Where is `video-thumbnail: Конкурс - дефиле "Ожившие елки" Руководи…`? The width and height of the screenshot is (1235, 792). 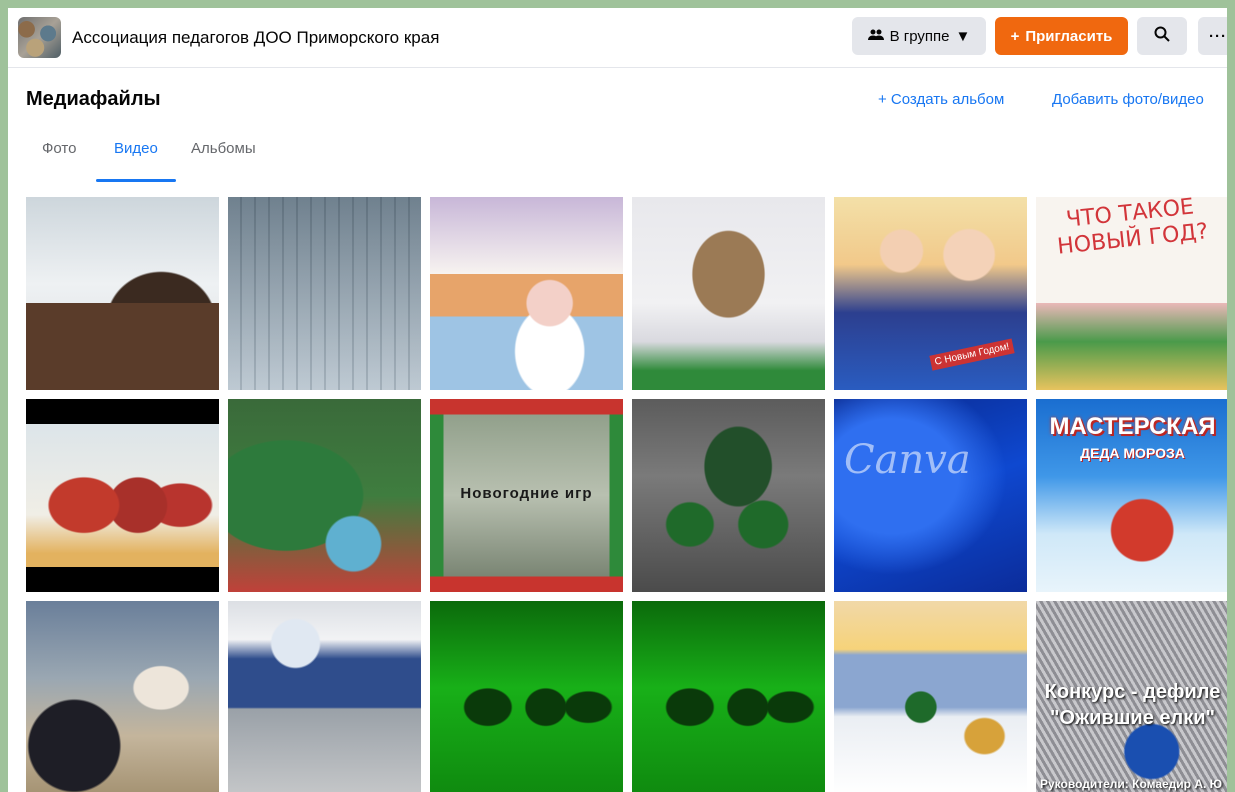
video-thumbnail: Конкурс - дефиле "Ожившие елки" Руководи… is located at coordinates (1131, 696).